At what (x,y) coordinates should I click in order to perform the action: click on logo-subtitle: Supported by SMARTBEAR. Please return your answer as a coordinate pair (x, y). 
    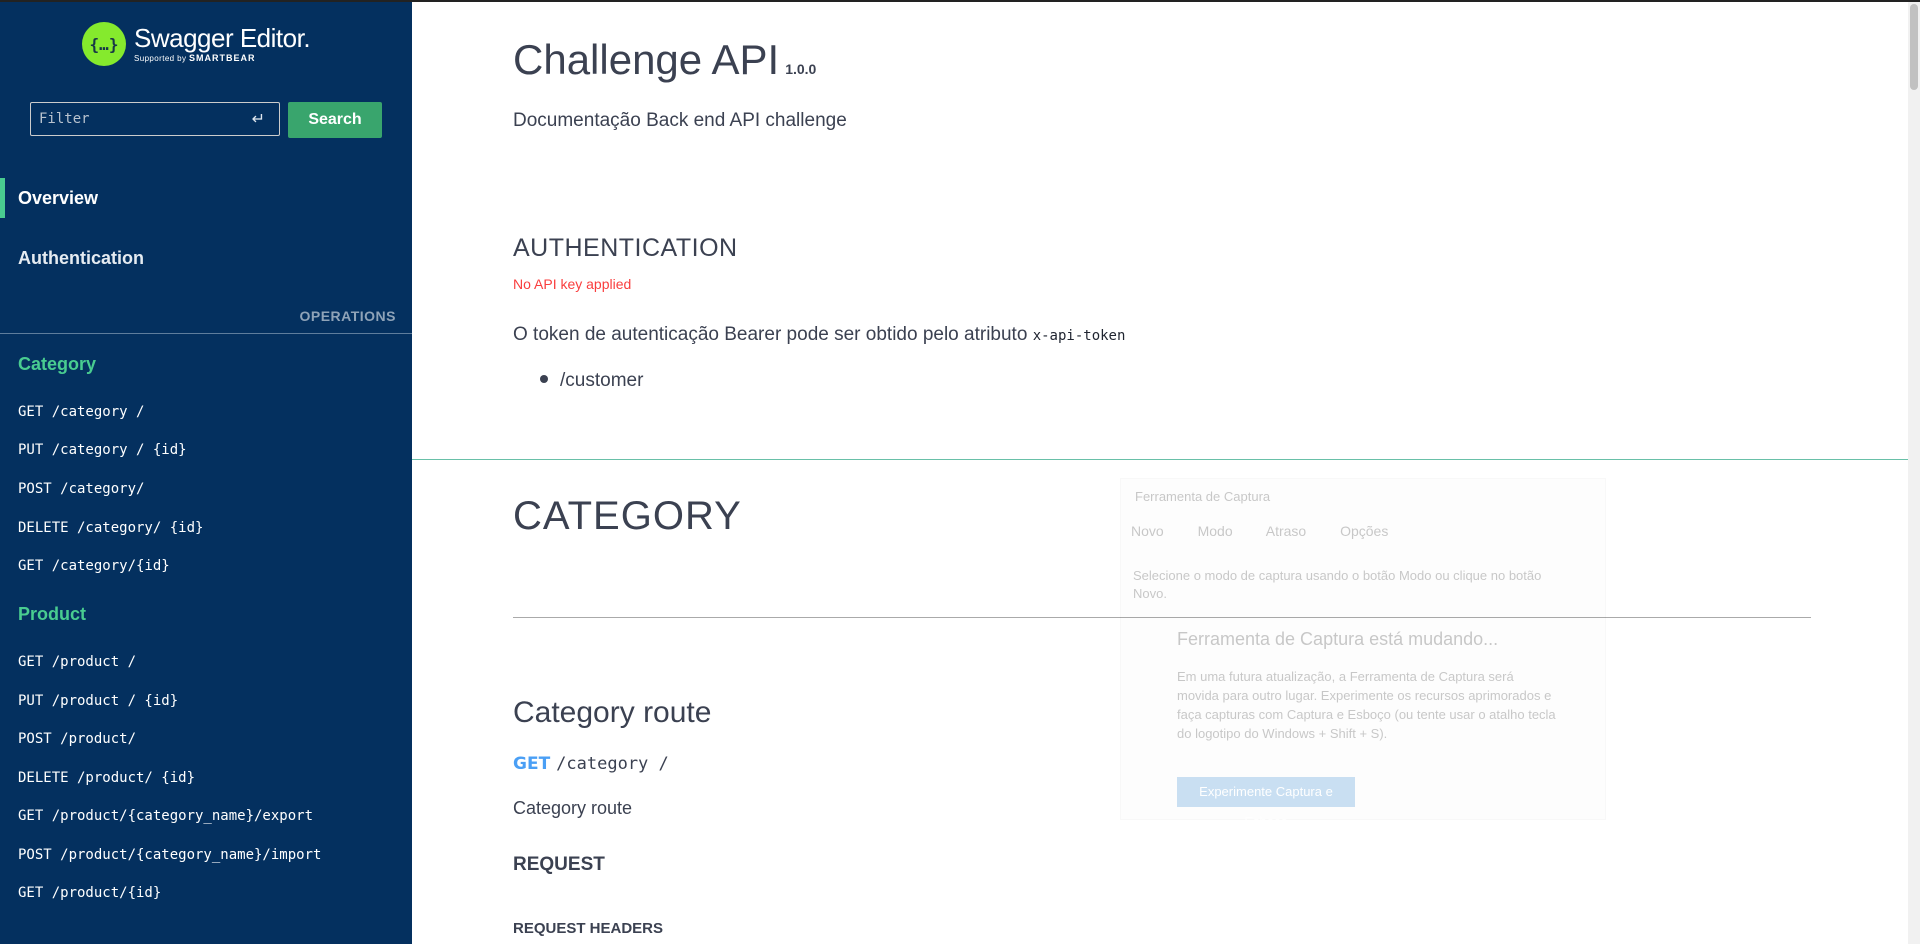
    Looking at the image, I should click on (222, 58).